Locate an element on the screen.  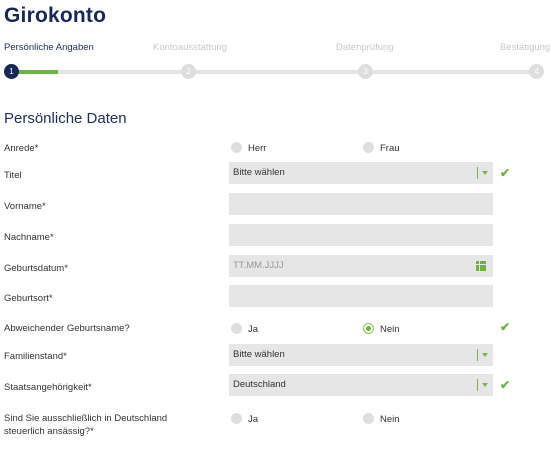
geburtsname-ja-radio is located at coordinates (236, 328).